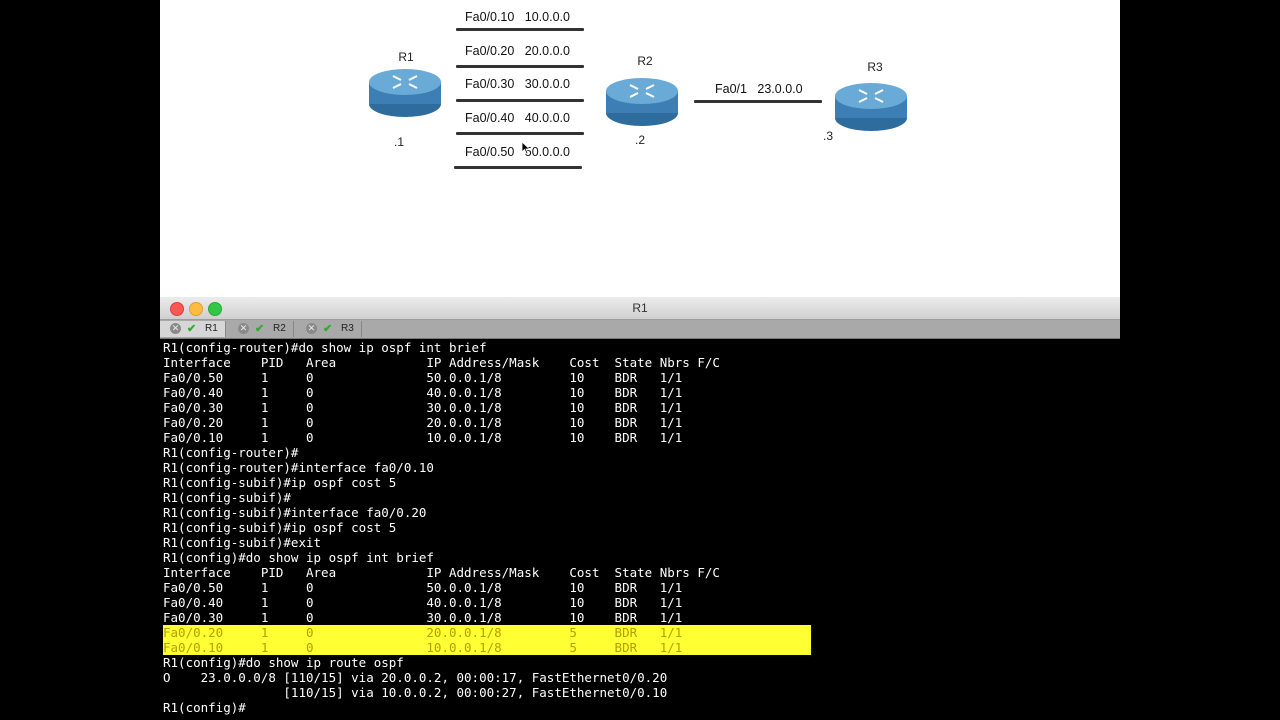 The width and height of the screenshot is (1280, 720). I want to click on terminal-line: R1(config-router)#interface fa0/0.10, so click(298, 467).